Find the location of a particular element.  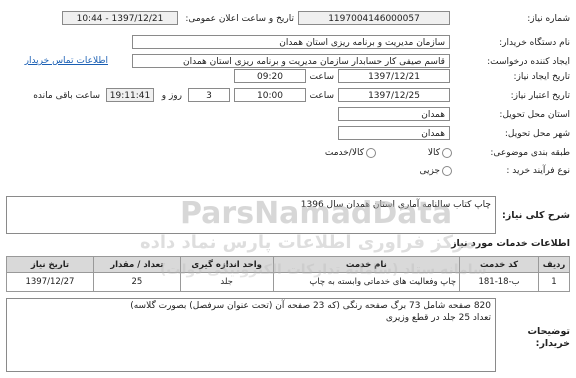

col-unit-header: واحد اندازه گیری is located at coordinates (226, 264).